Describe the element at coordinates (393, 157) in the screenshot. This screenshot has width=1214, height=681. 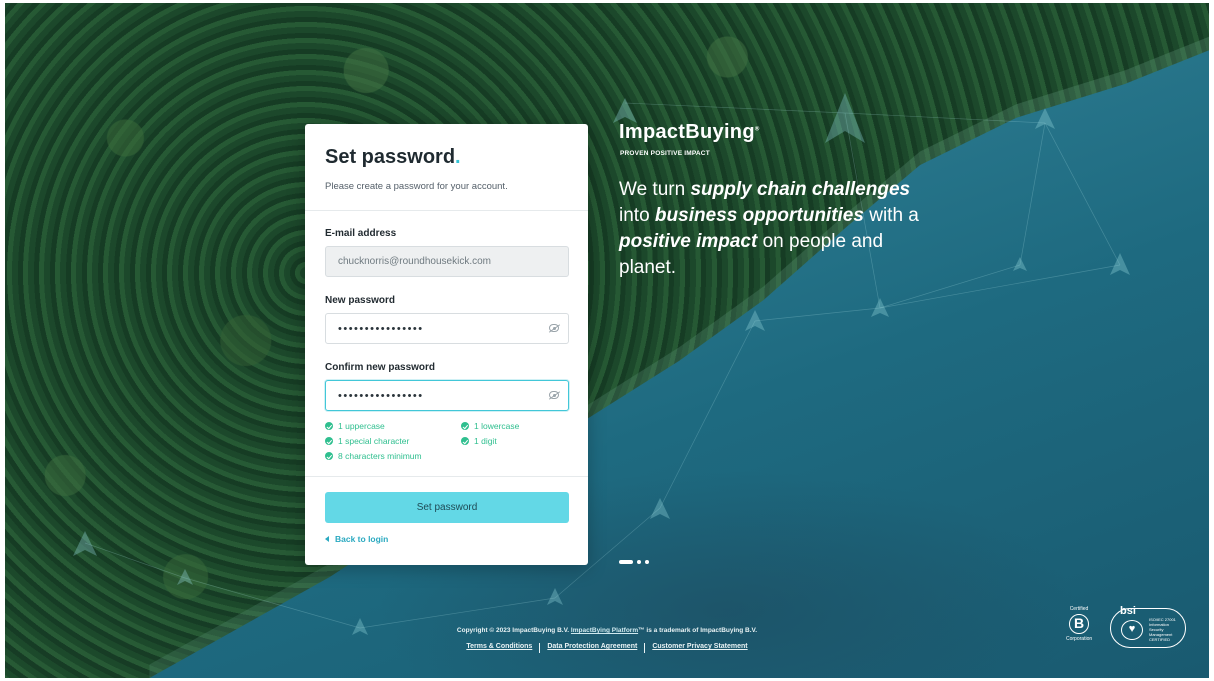
I see `page-title: Set password.` at that location.